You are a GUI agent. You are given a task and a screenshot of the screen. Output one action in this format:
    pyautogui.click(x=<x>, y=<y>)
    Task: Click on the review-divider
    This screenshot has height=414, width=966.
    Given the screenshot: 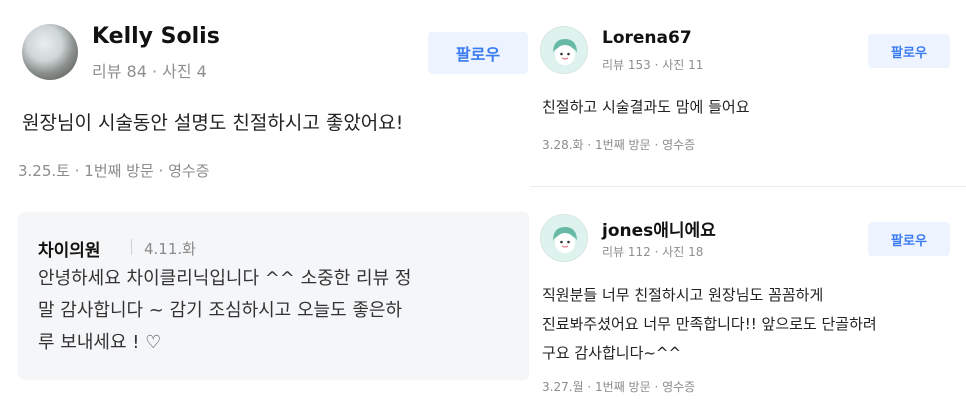 What is the action you would take?
    pyautogui.click(x=748, y=186)
    